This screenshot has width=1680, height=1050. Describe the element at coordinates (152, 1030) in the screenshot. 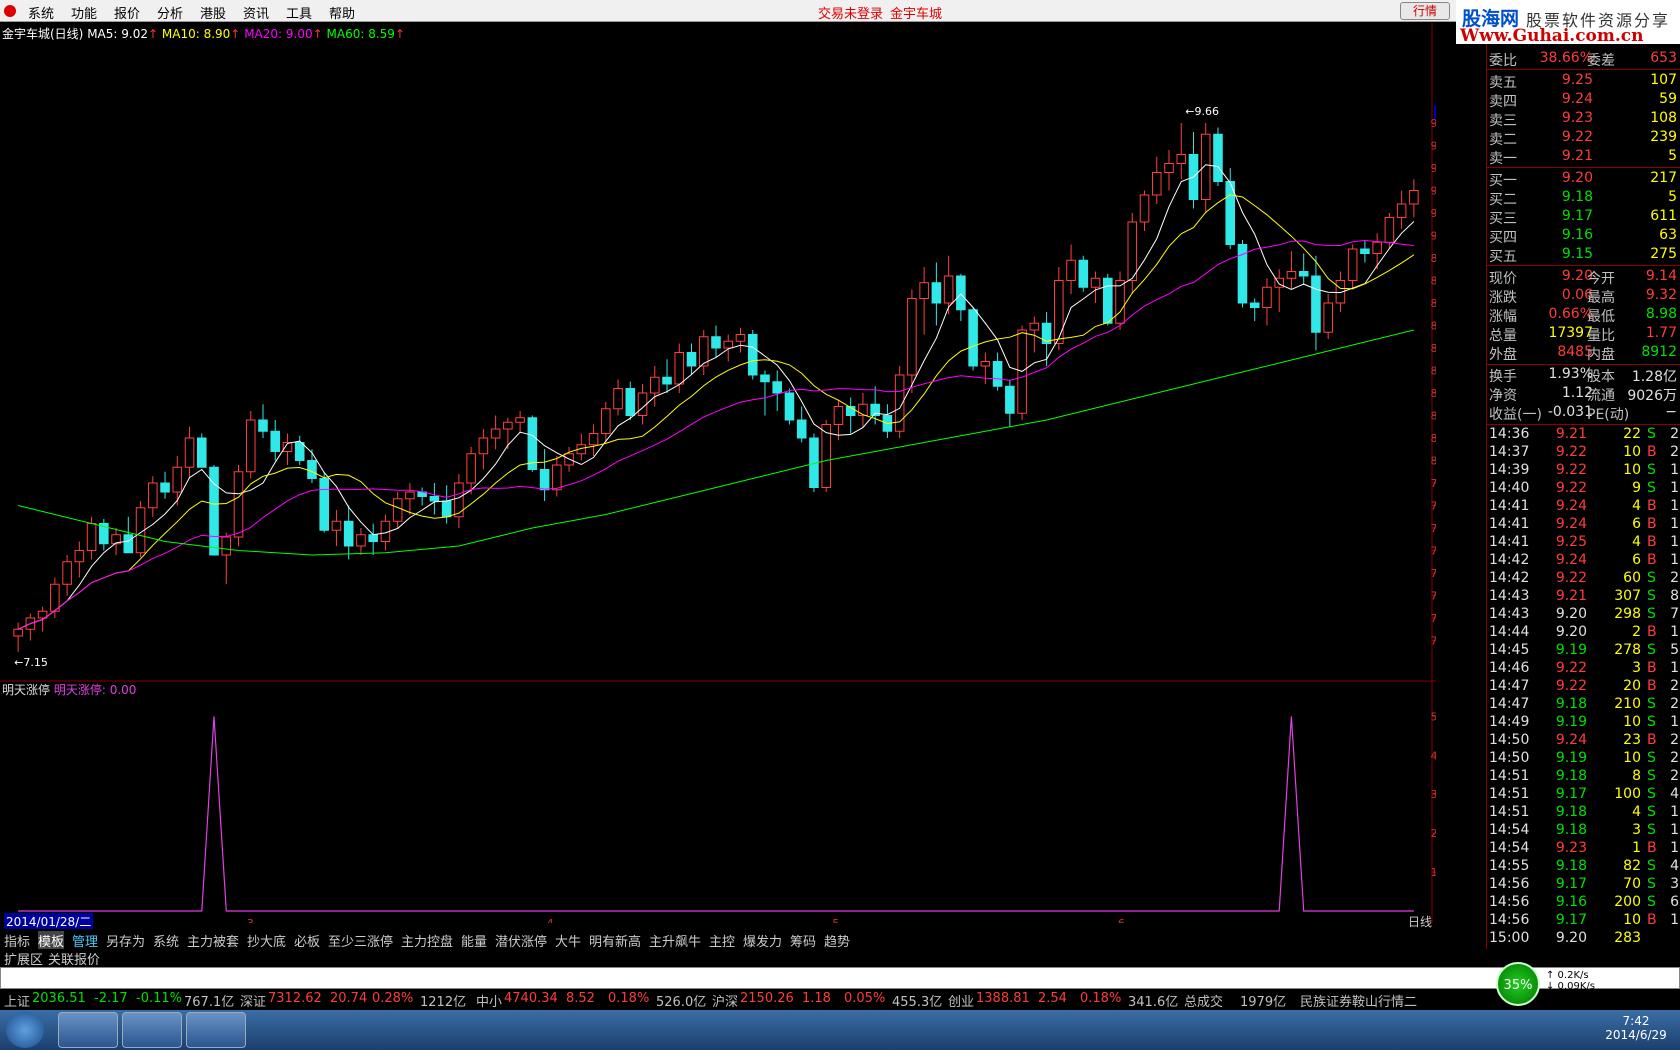

I see `app-taskbar-icon` at that location.